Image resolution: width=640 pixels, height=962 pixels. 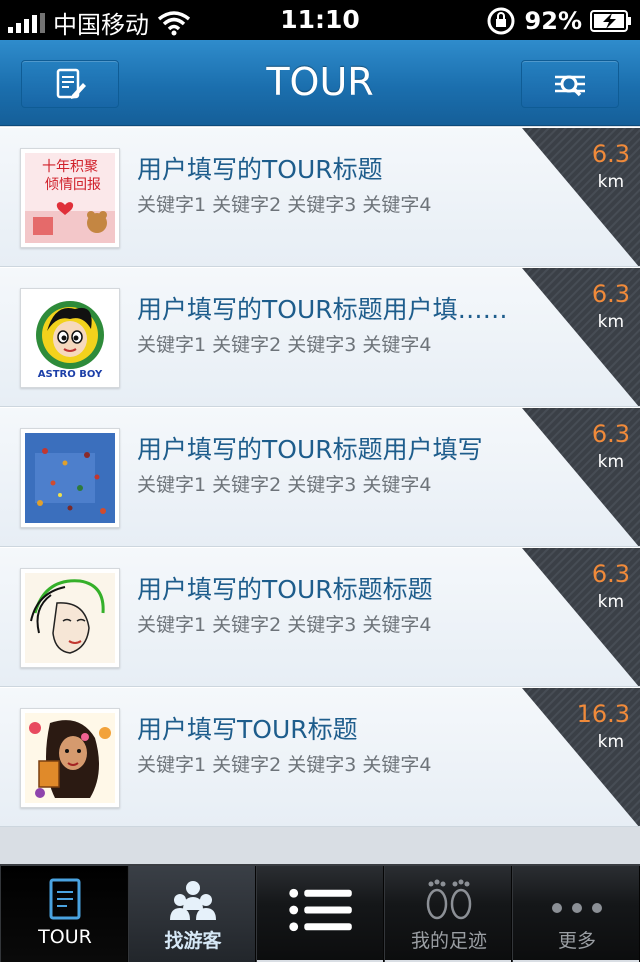 What do you see at coordinates (260, 169) in the screenshot?
I see `item-title: 用户填写的TOUR标题` at bounding box center [260, 169].